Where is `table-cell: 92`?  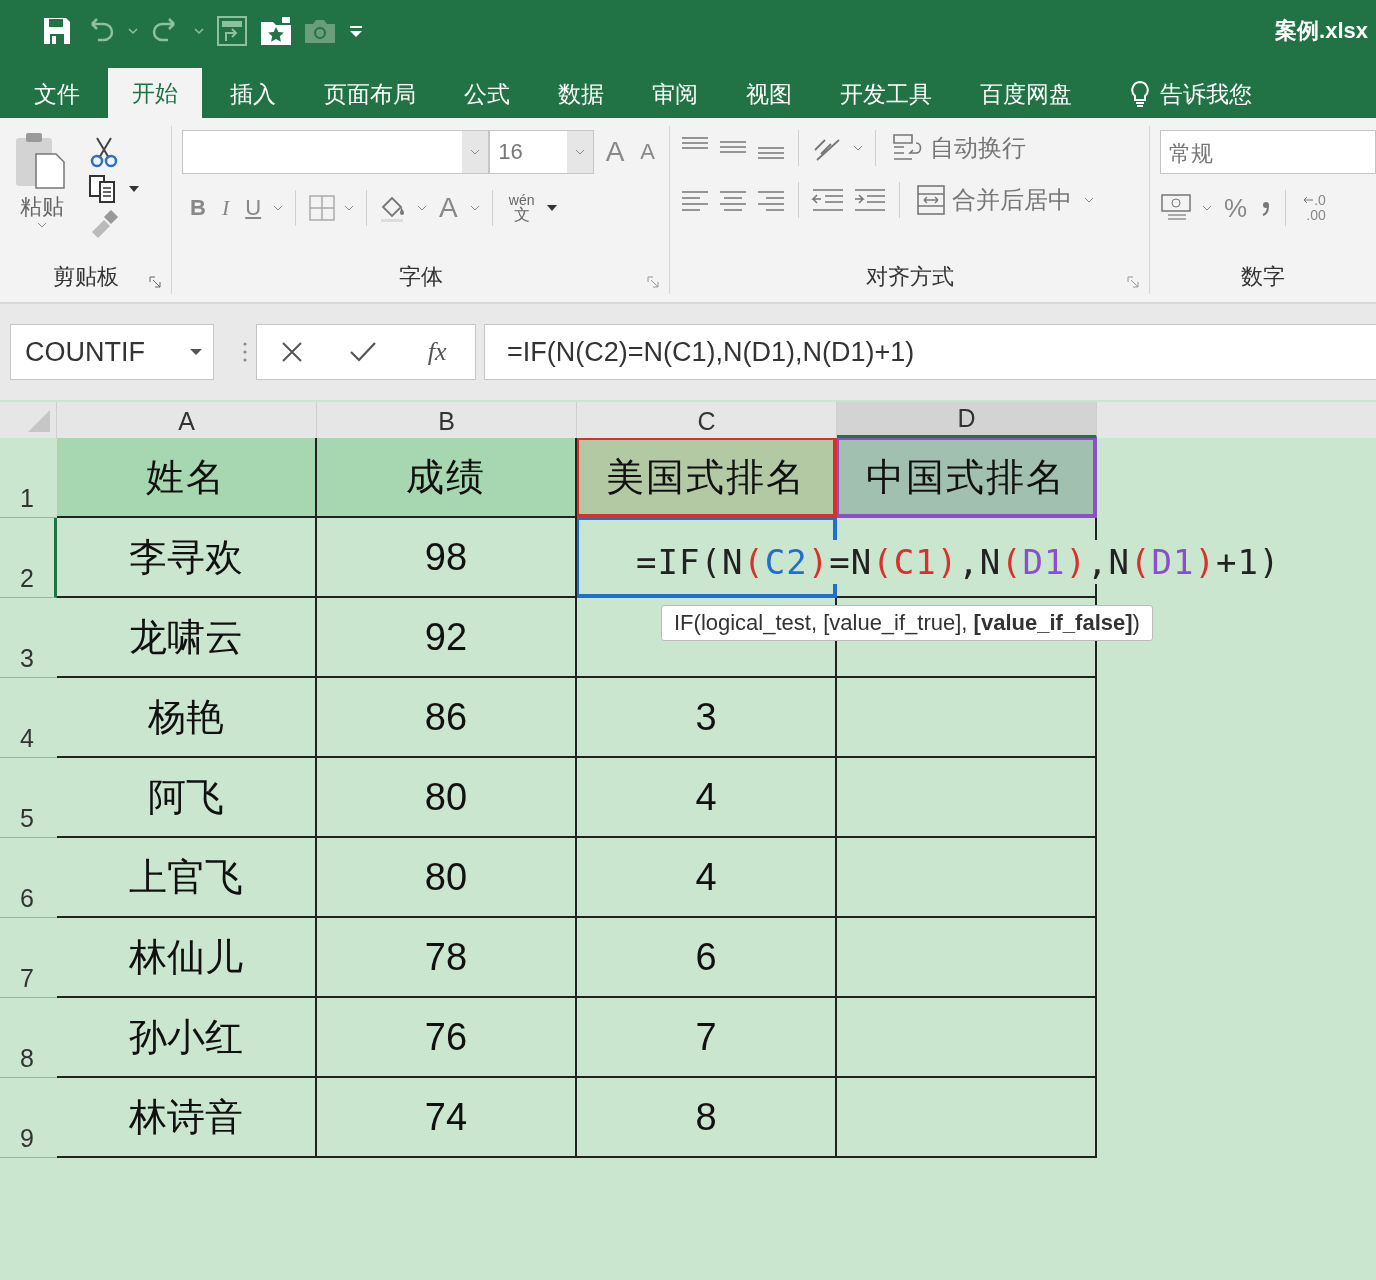
table-cell: 92 is located at coordinates (447, 638).